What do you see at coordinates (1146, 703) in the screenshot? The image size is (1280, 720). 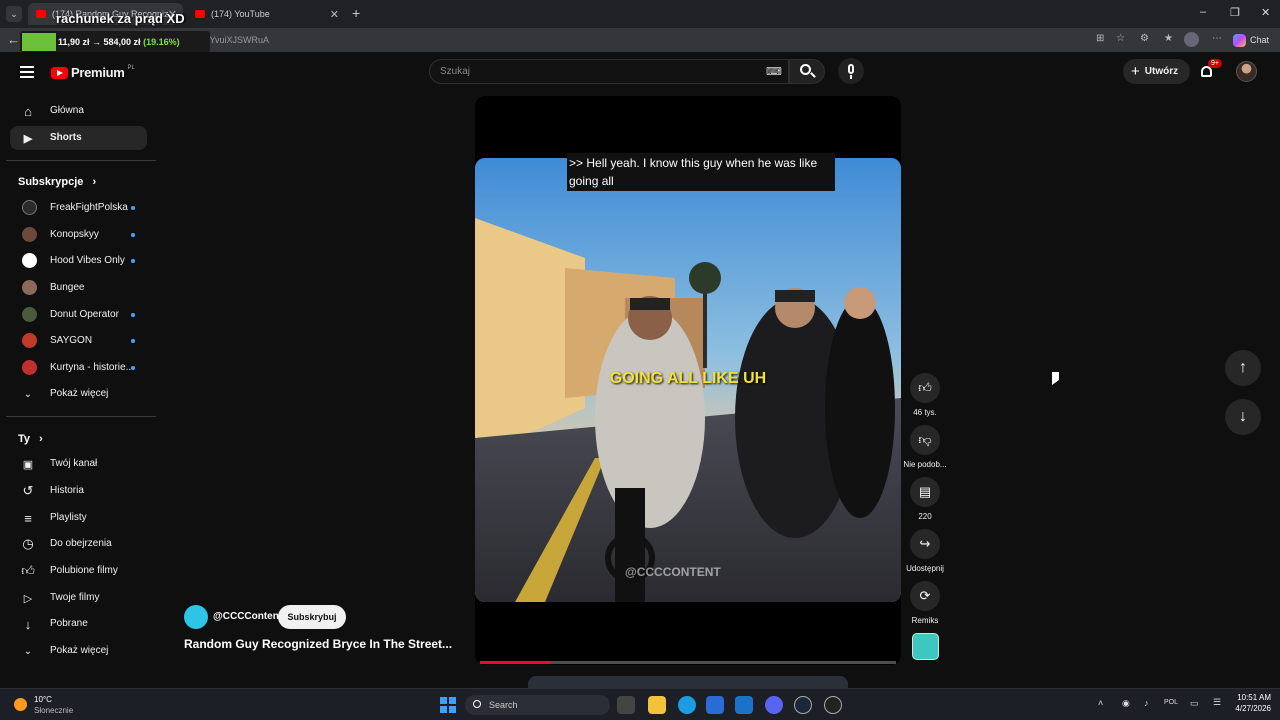 I see `mic-tray-icon: ♪` at bounding box center [1146, 703].